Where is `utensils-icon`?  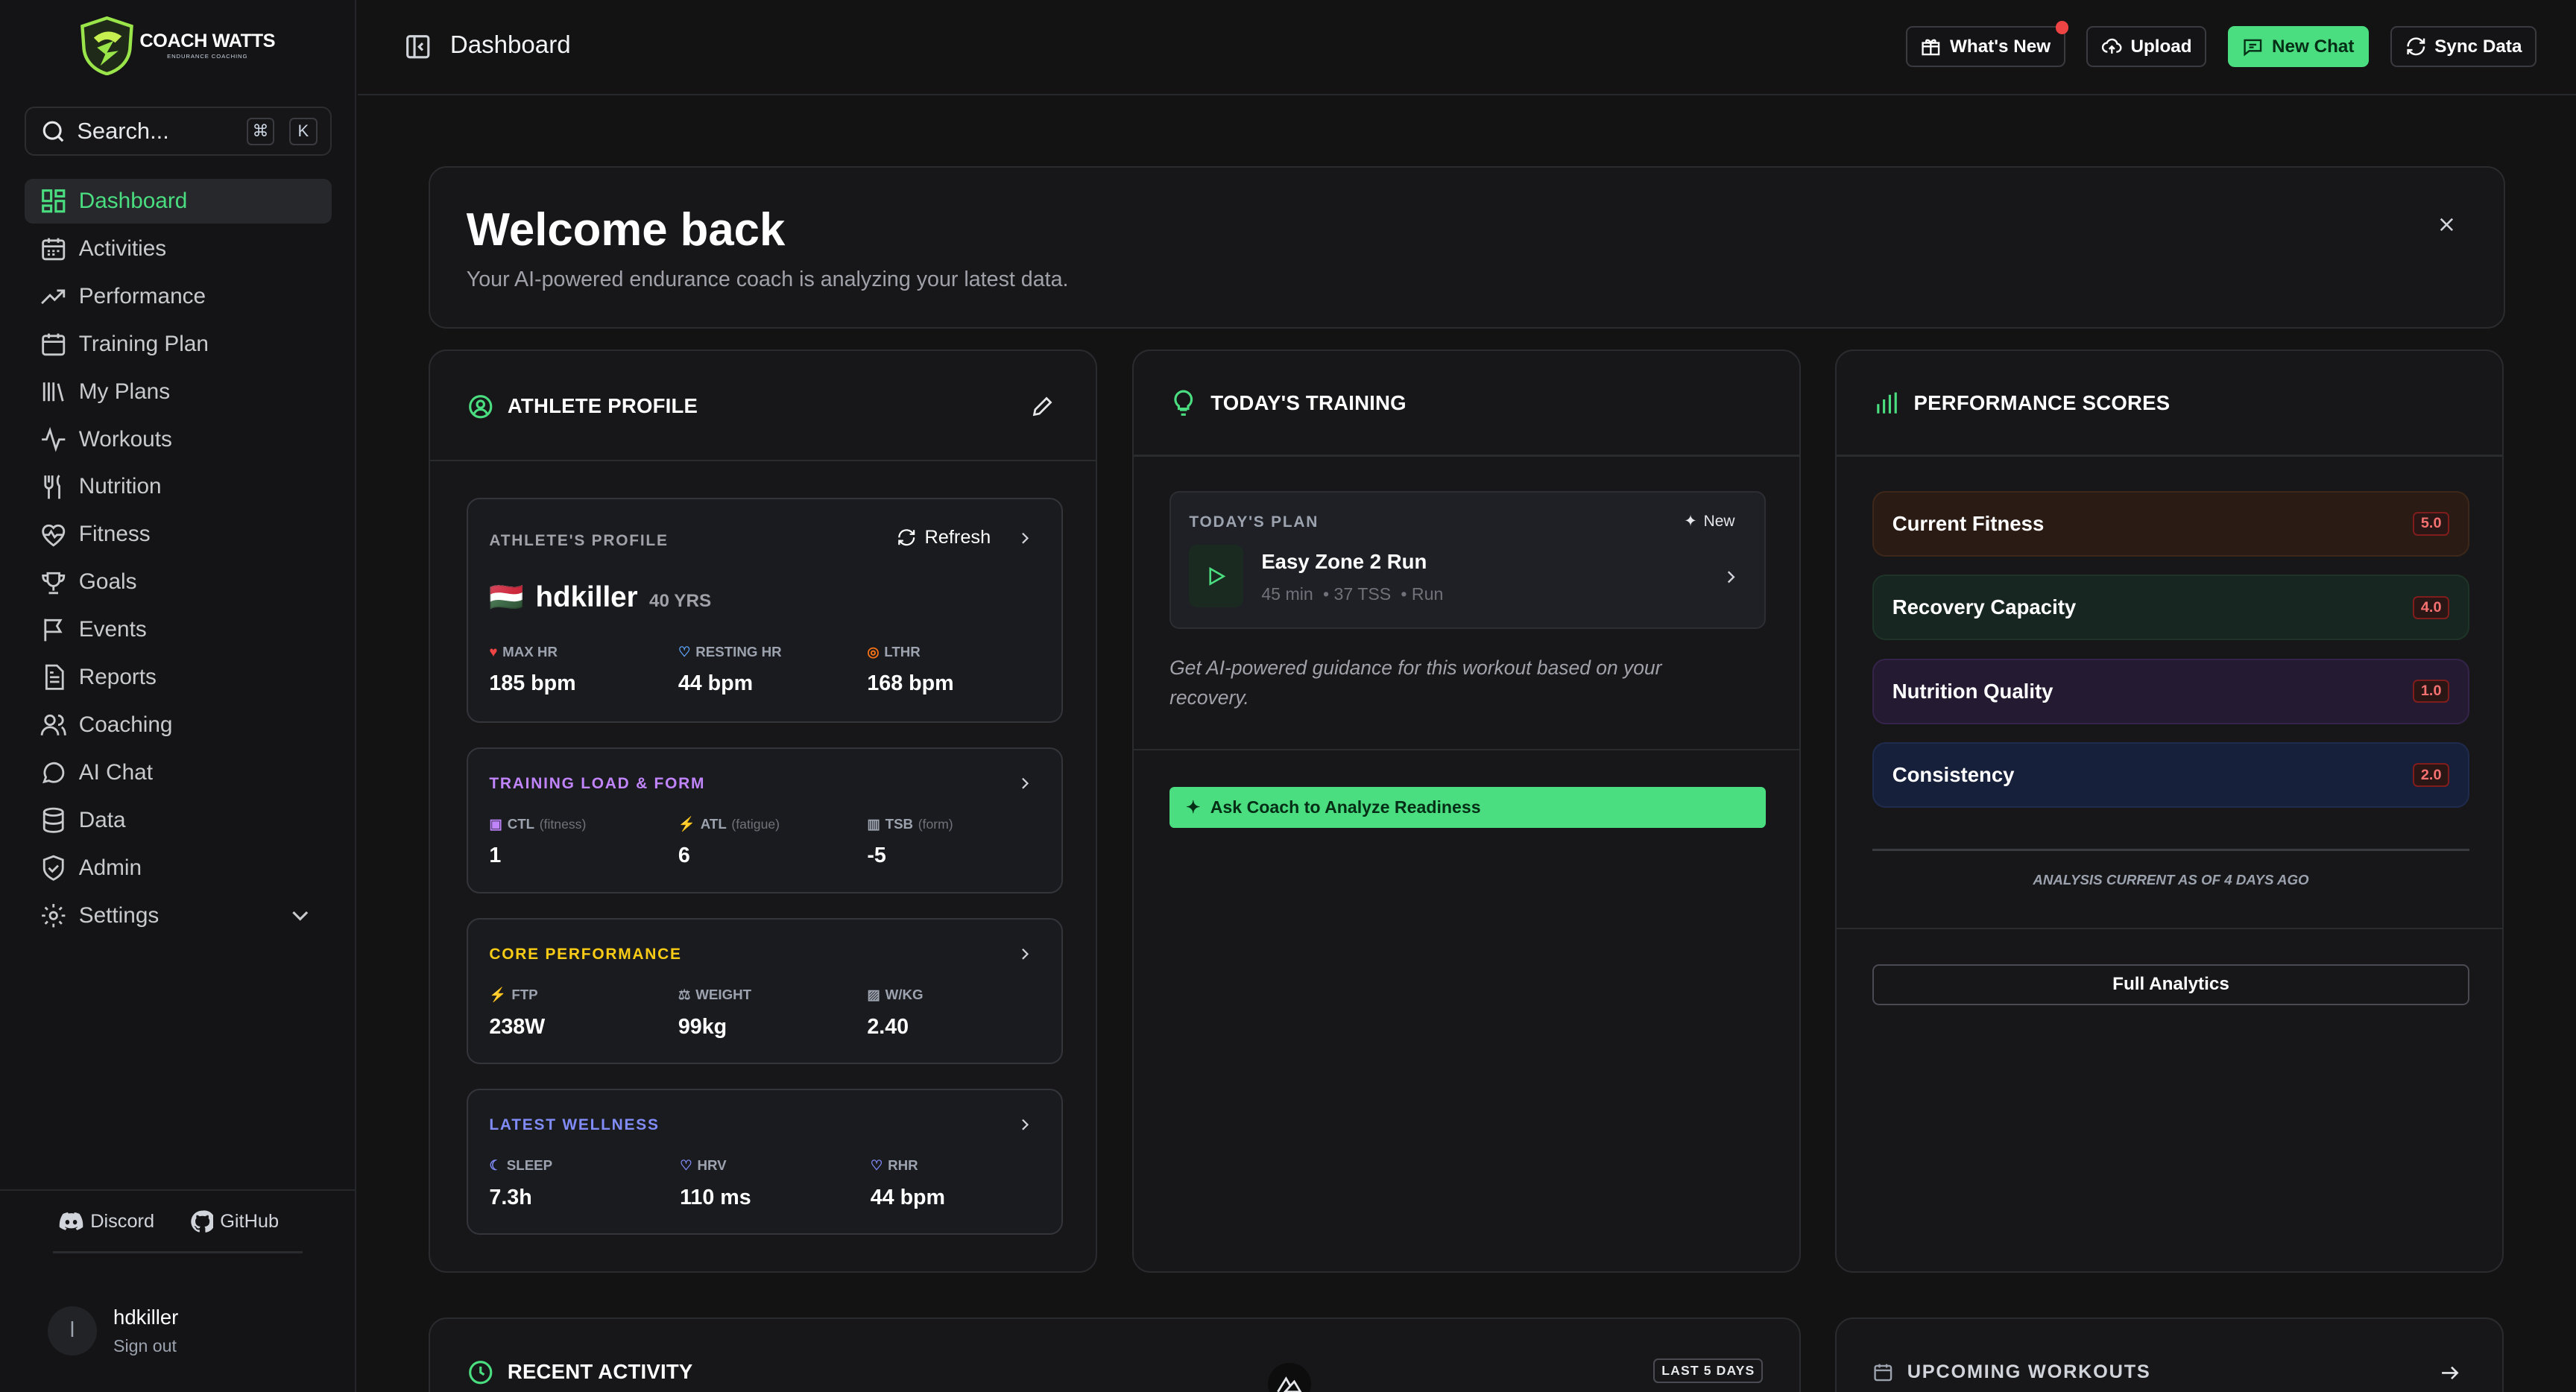 utensils-icon is located at coordinates (52, 487).